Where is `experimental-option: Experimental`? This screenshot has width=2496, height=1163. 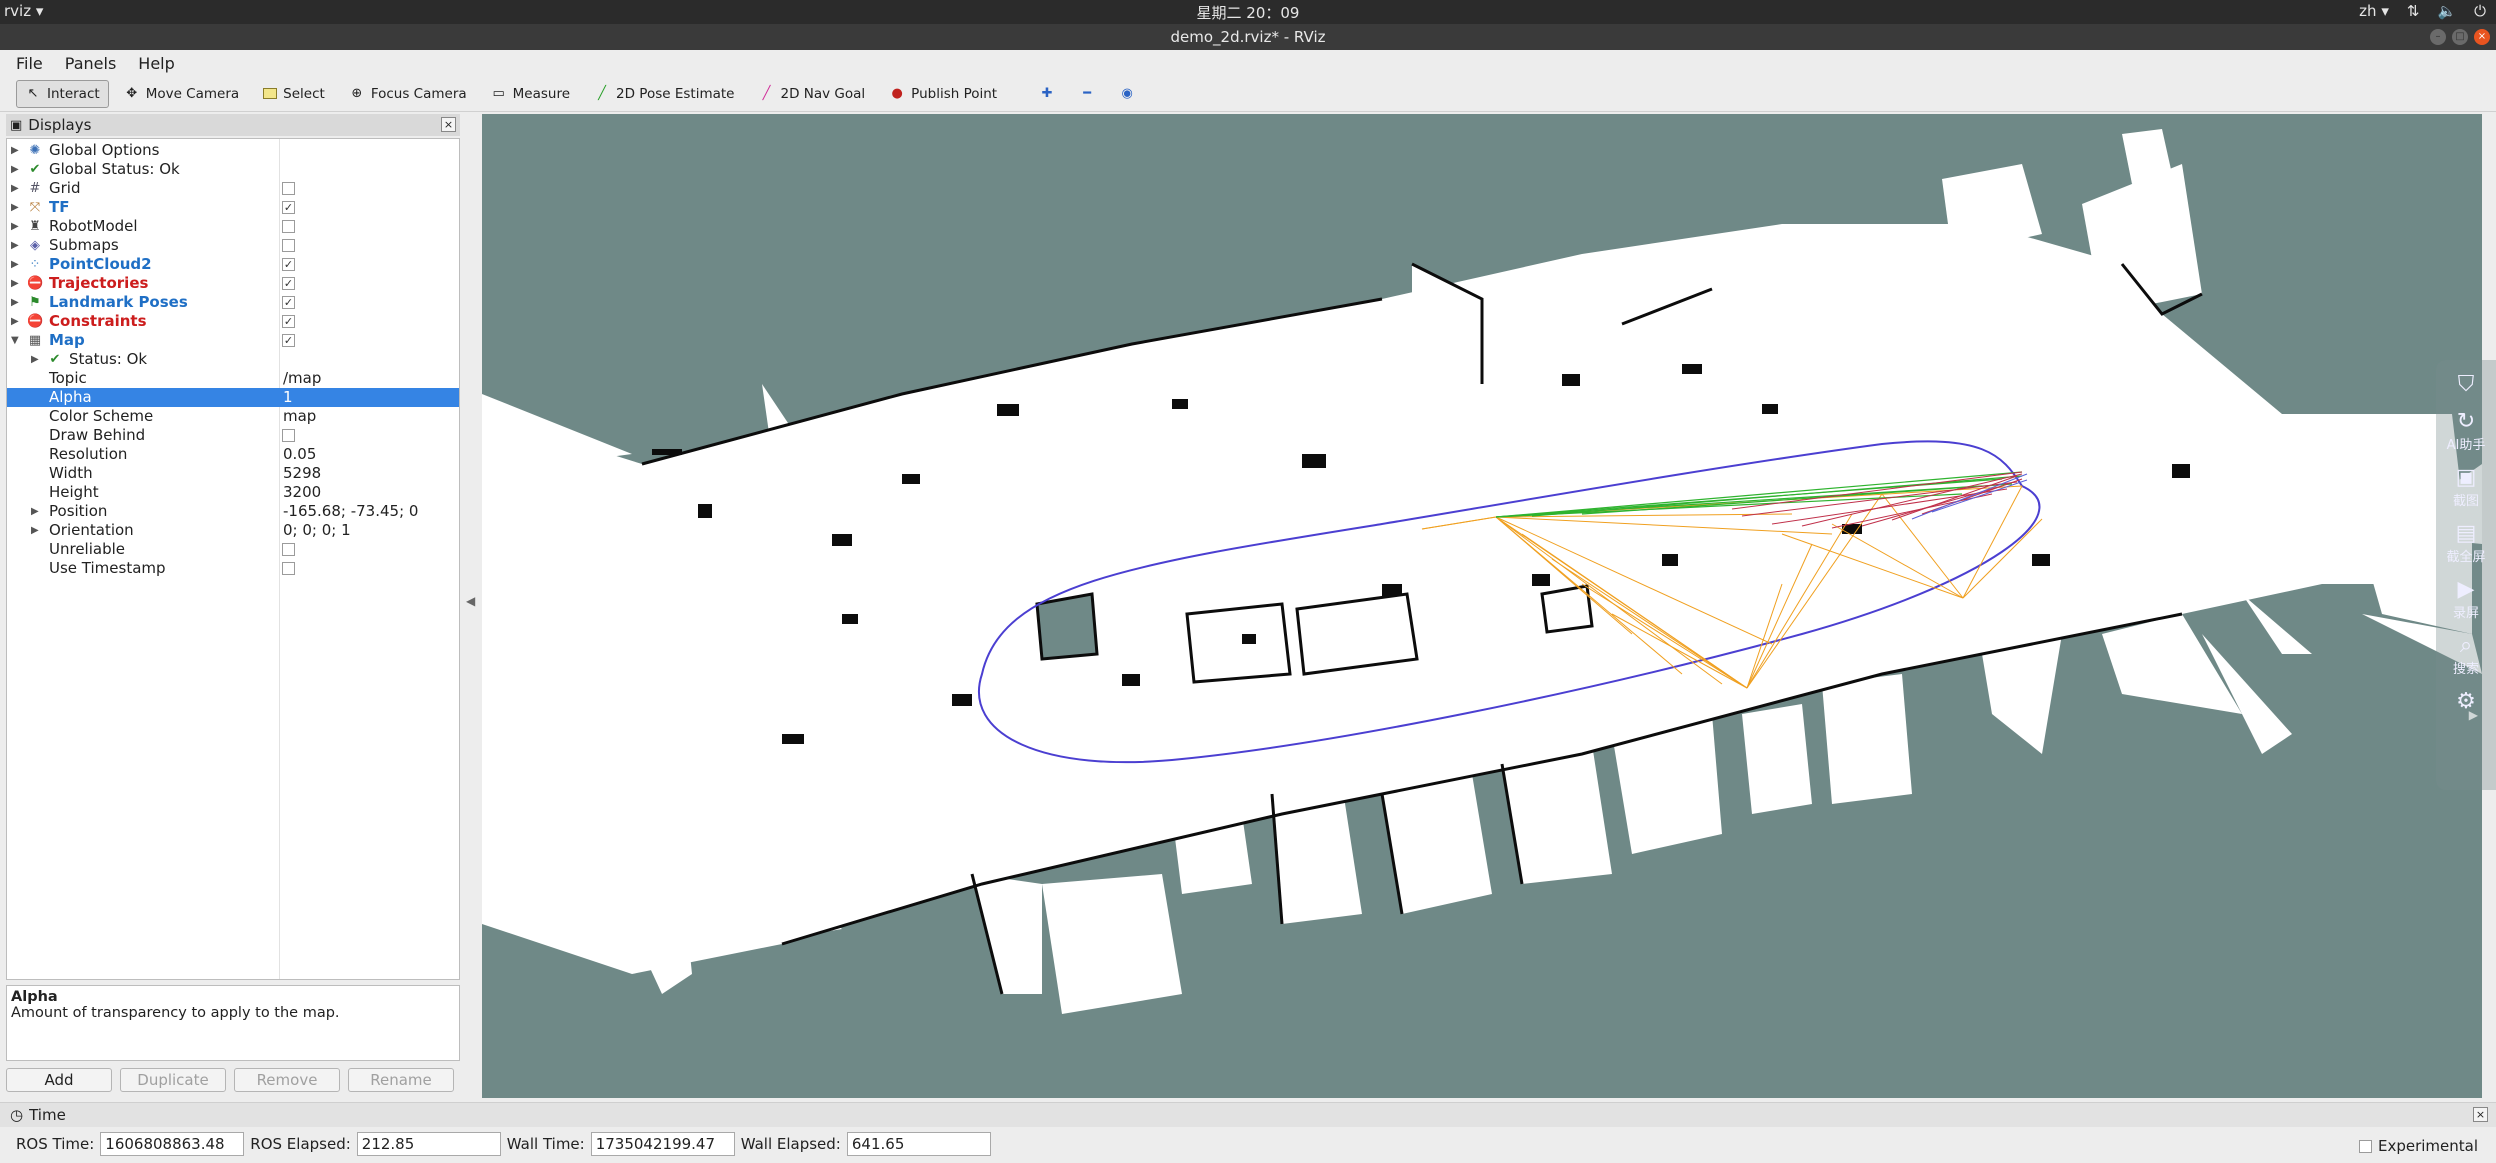 experimental-option: Experimental is located at coordinates (2418, 1146).